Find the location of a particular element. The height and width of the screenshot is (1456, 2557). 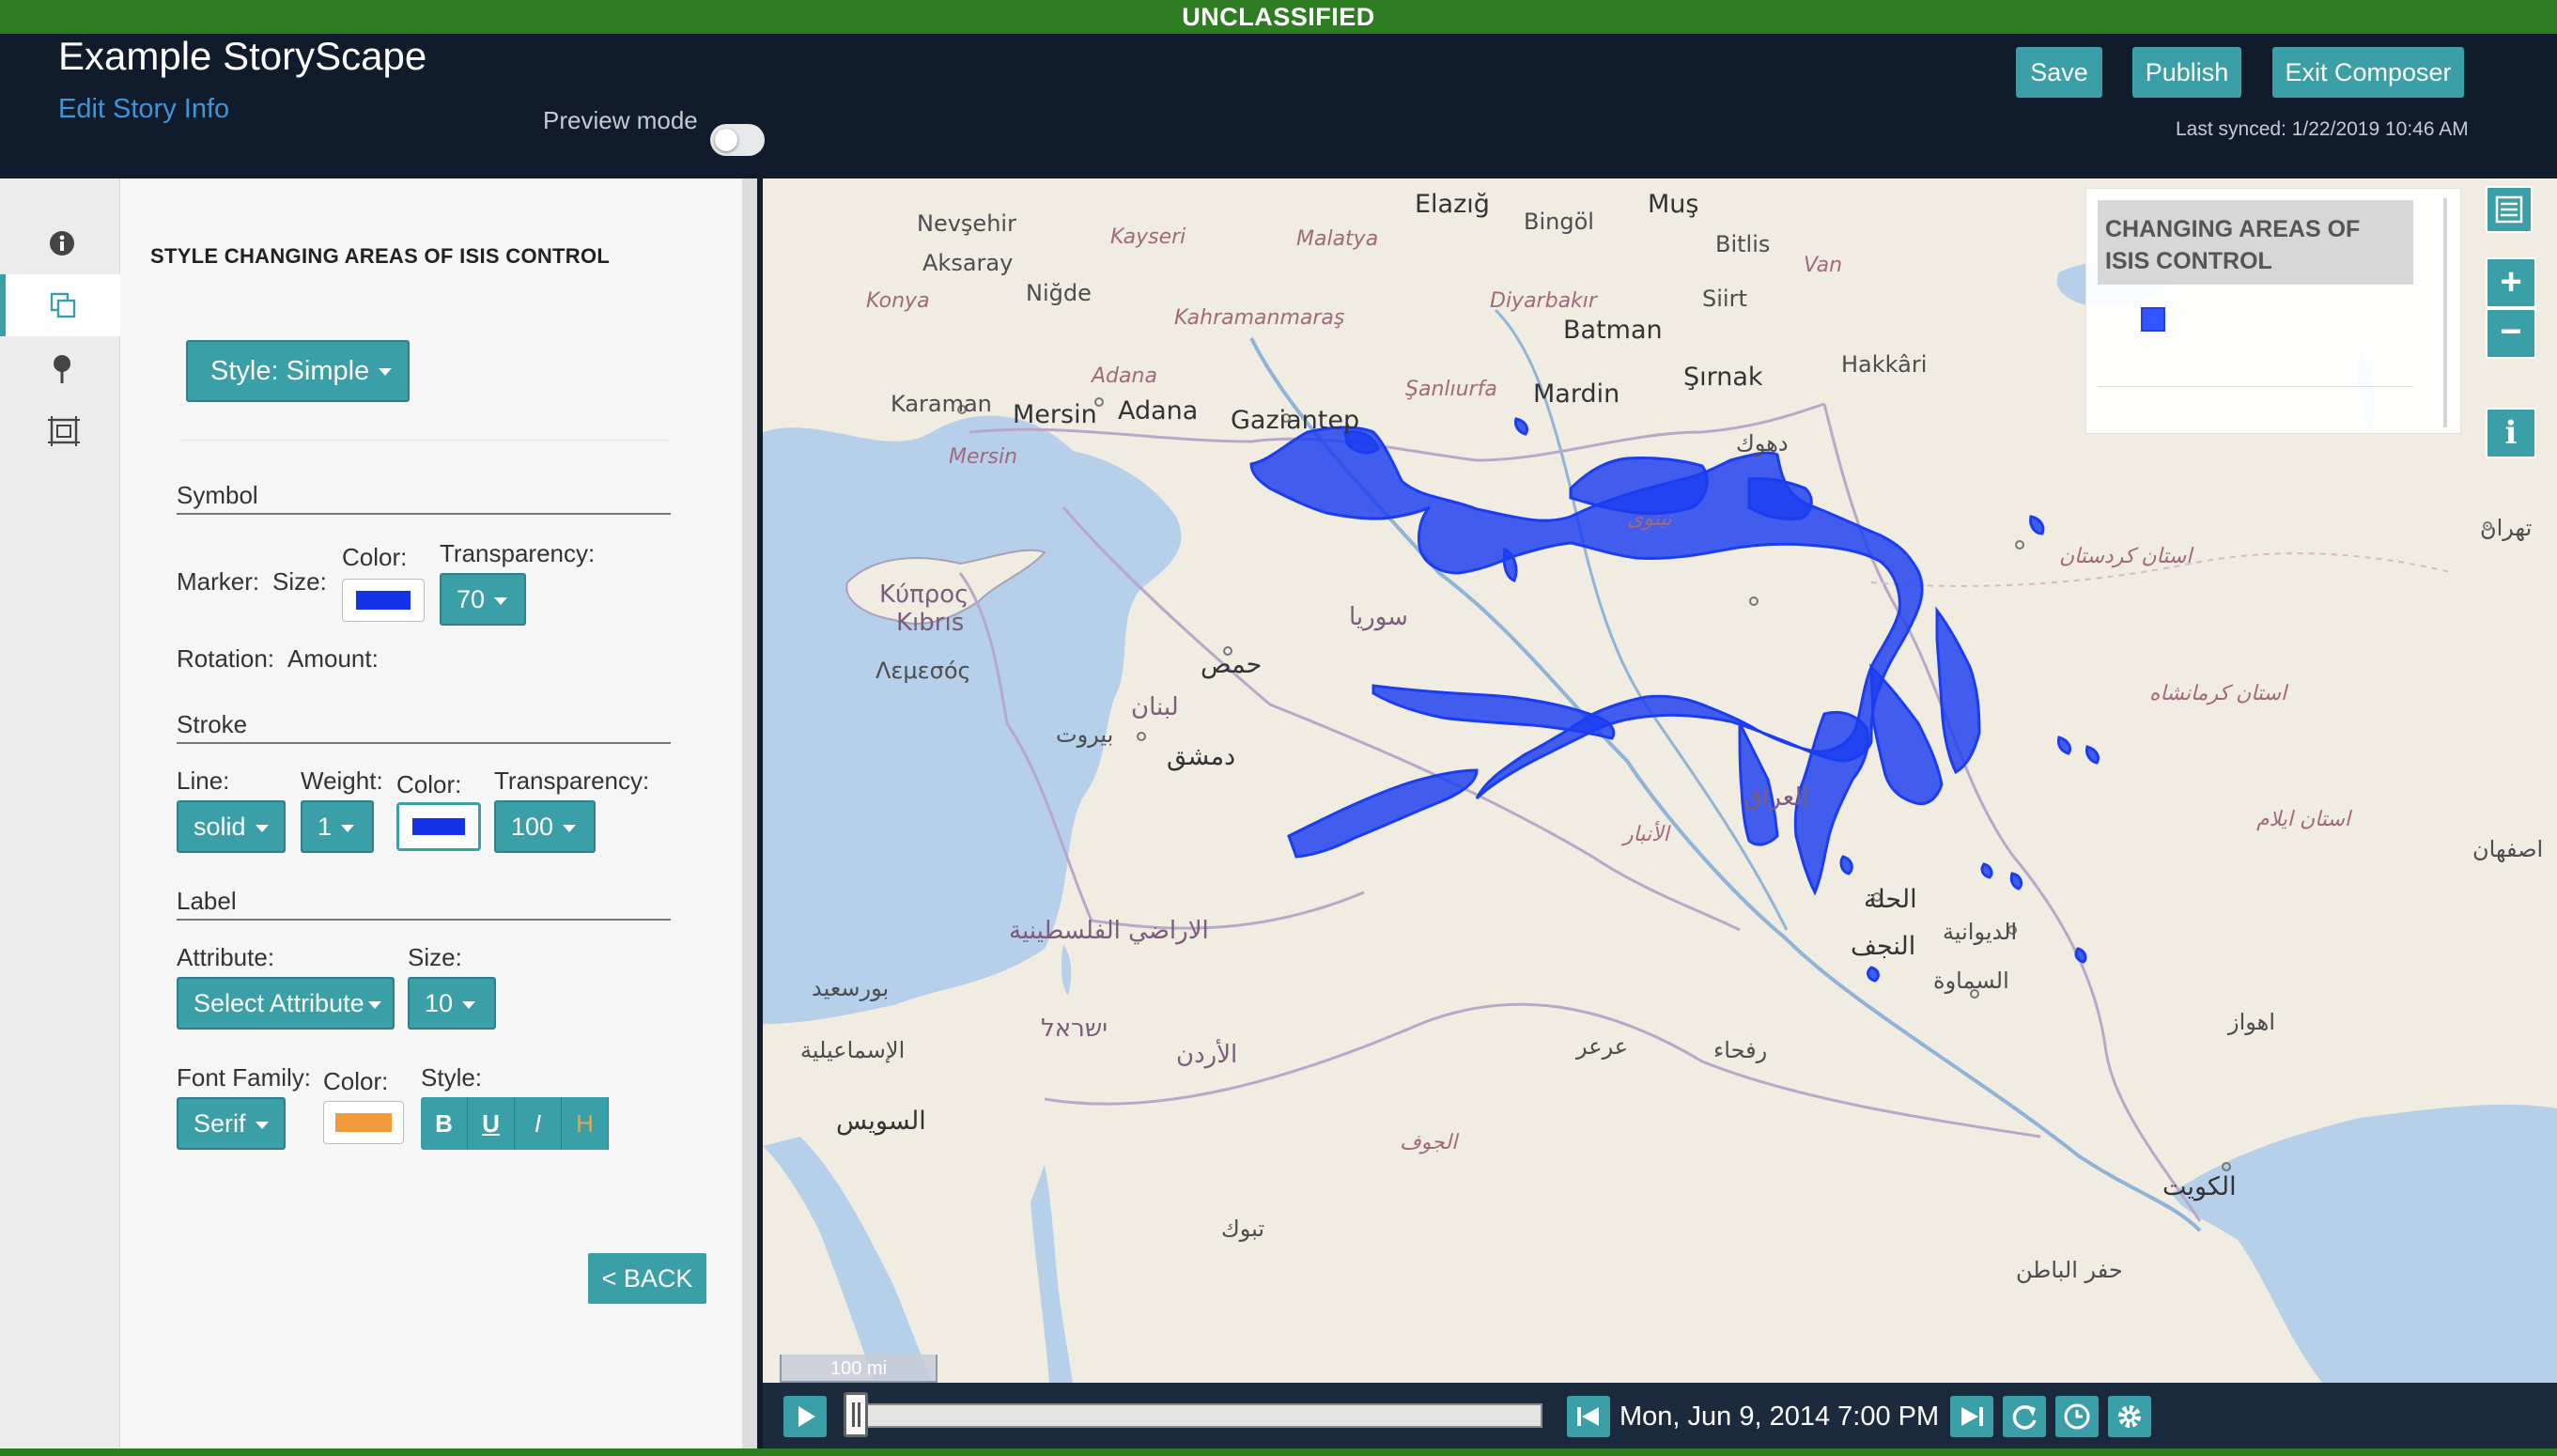

italic-toggle: I is located at coordinates (538, 1123).